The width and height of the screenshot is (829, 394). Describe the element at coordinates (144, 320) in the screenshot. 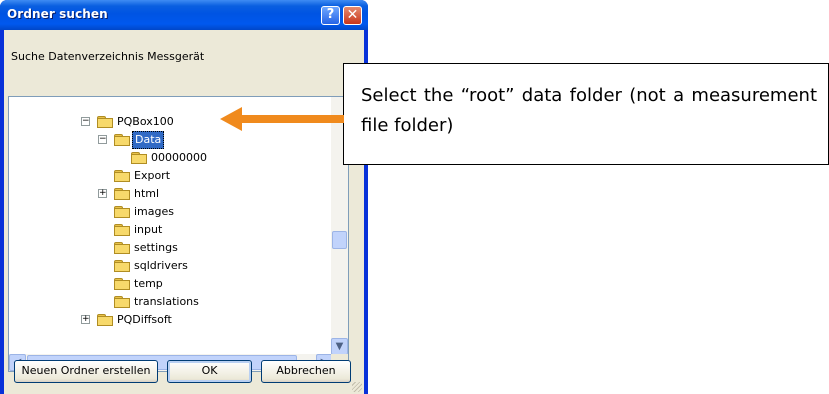

I see `tree-item-label: PQDiffsoft` at that location.